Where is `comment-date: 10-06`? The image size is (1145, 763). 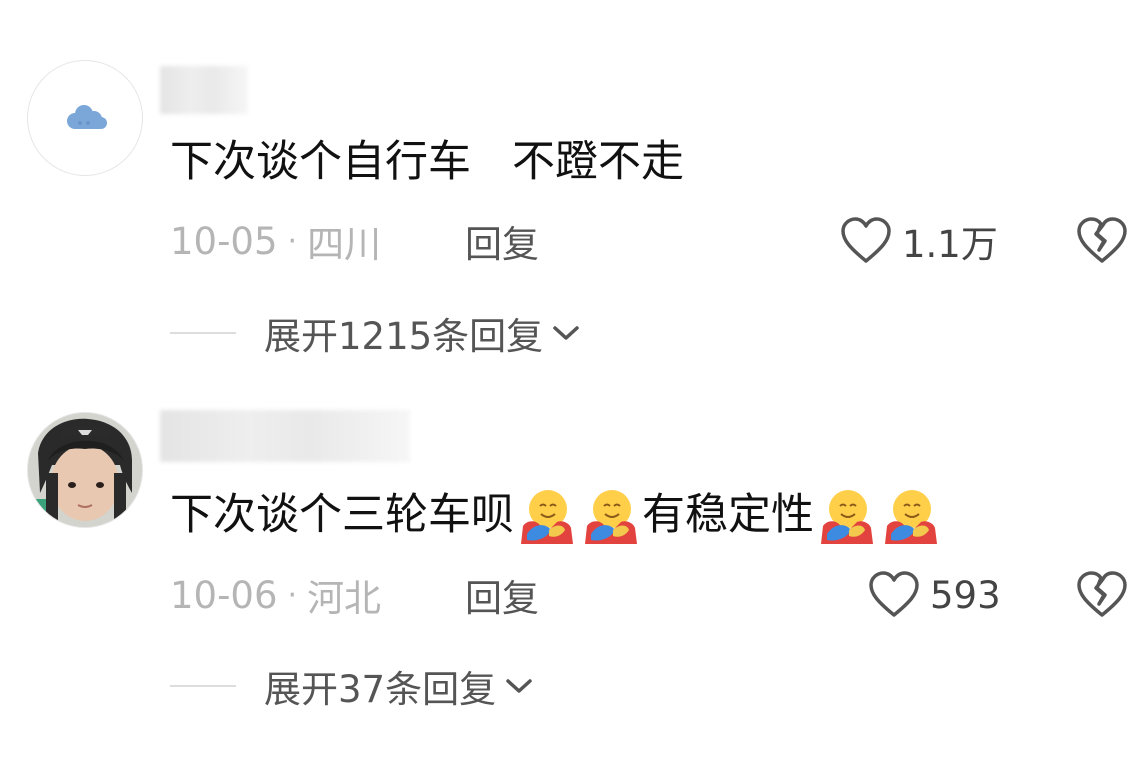 comment-date: 10-06 is located at coordinates (224, 595).